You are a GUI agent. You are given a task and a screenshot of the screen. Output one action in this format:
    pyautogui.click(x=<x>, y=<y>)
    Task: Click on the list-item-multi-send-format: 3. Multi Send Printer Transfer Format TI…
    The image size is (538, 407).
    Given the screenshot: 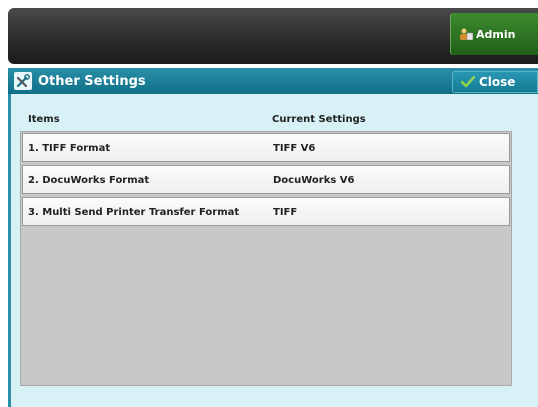 What is the action you would take?
    pyautogui.click(x=266, y=211)
    